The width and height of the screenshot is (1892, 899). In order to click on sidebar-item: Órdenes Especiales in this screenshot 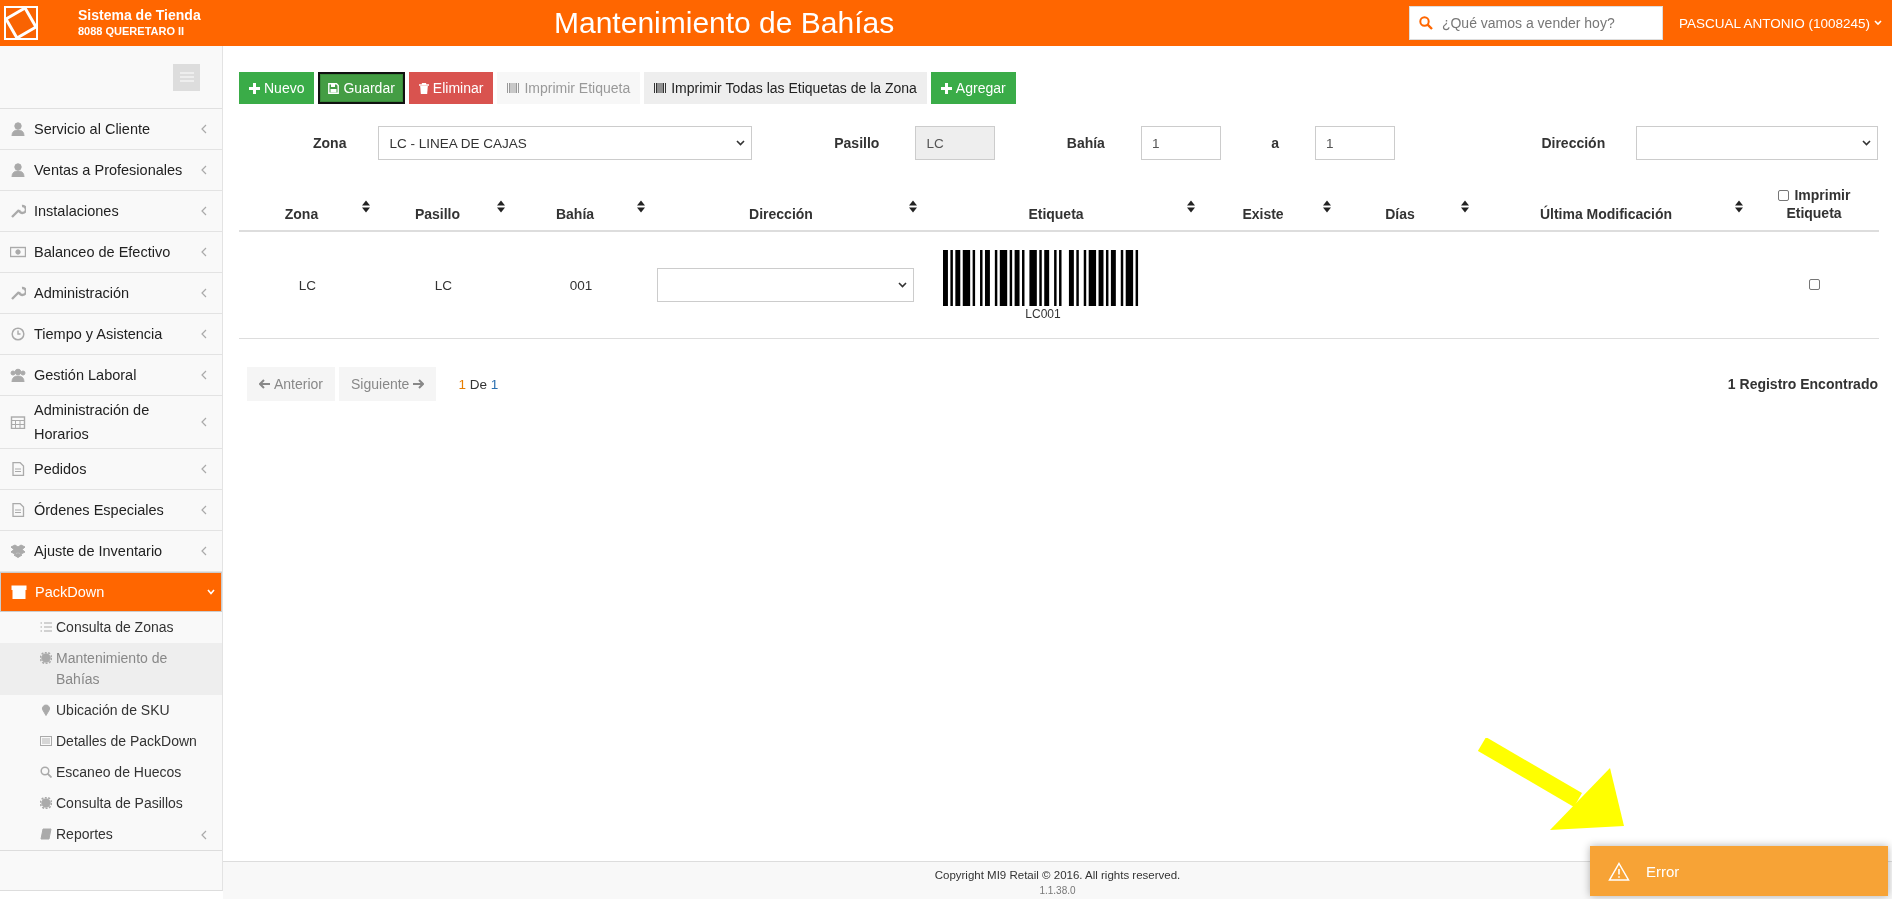, I will do `click(111, 510)`.